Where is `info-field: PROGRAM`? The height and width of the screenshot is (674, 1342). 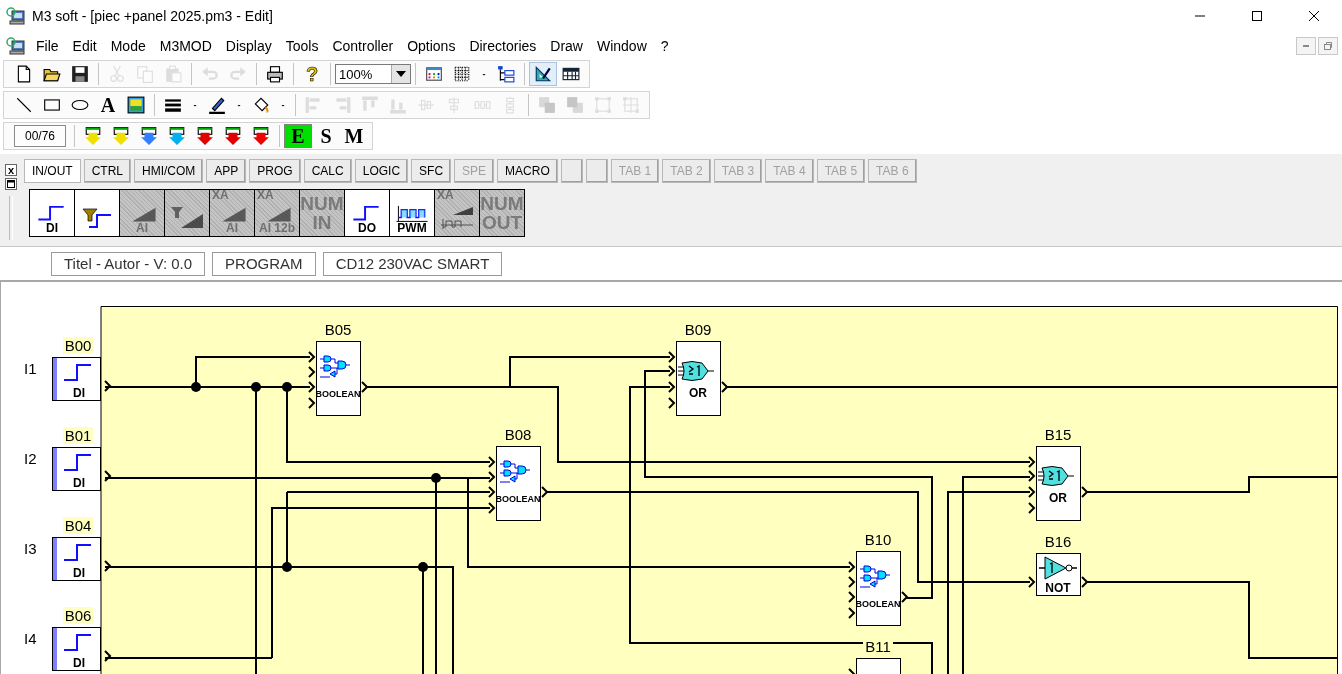
info-field: PROGRAM is located at coordinates (264, 263).